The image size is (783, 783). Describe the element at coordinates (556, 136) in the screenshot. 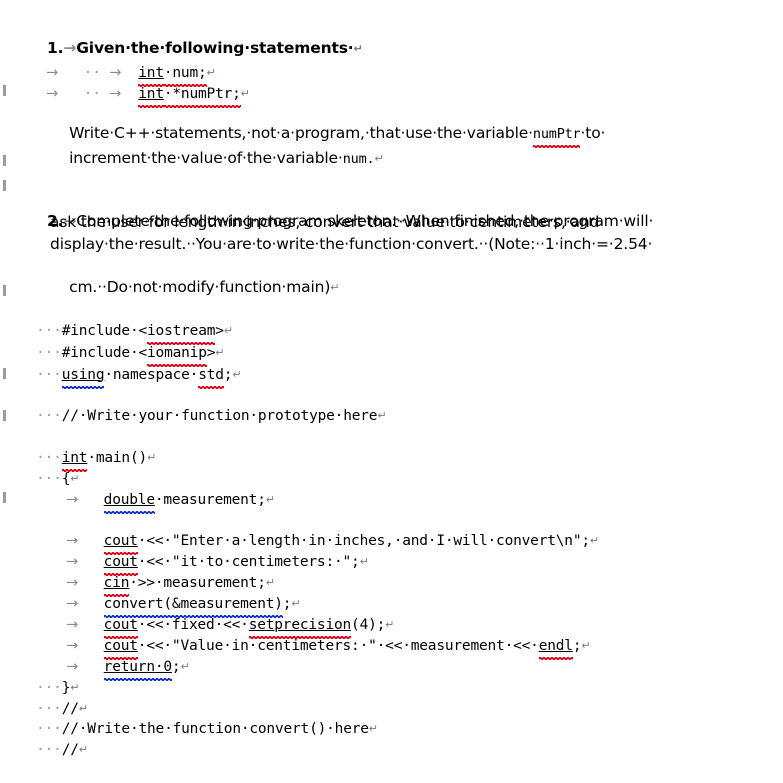

I see `inline-code-numptr: numPtr` at that location.